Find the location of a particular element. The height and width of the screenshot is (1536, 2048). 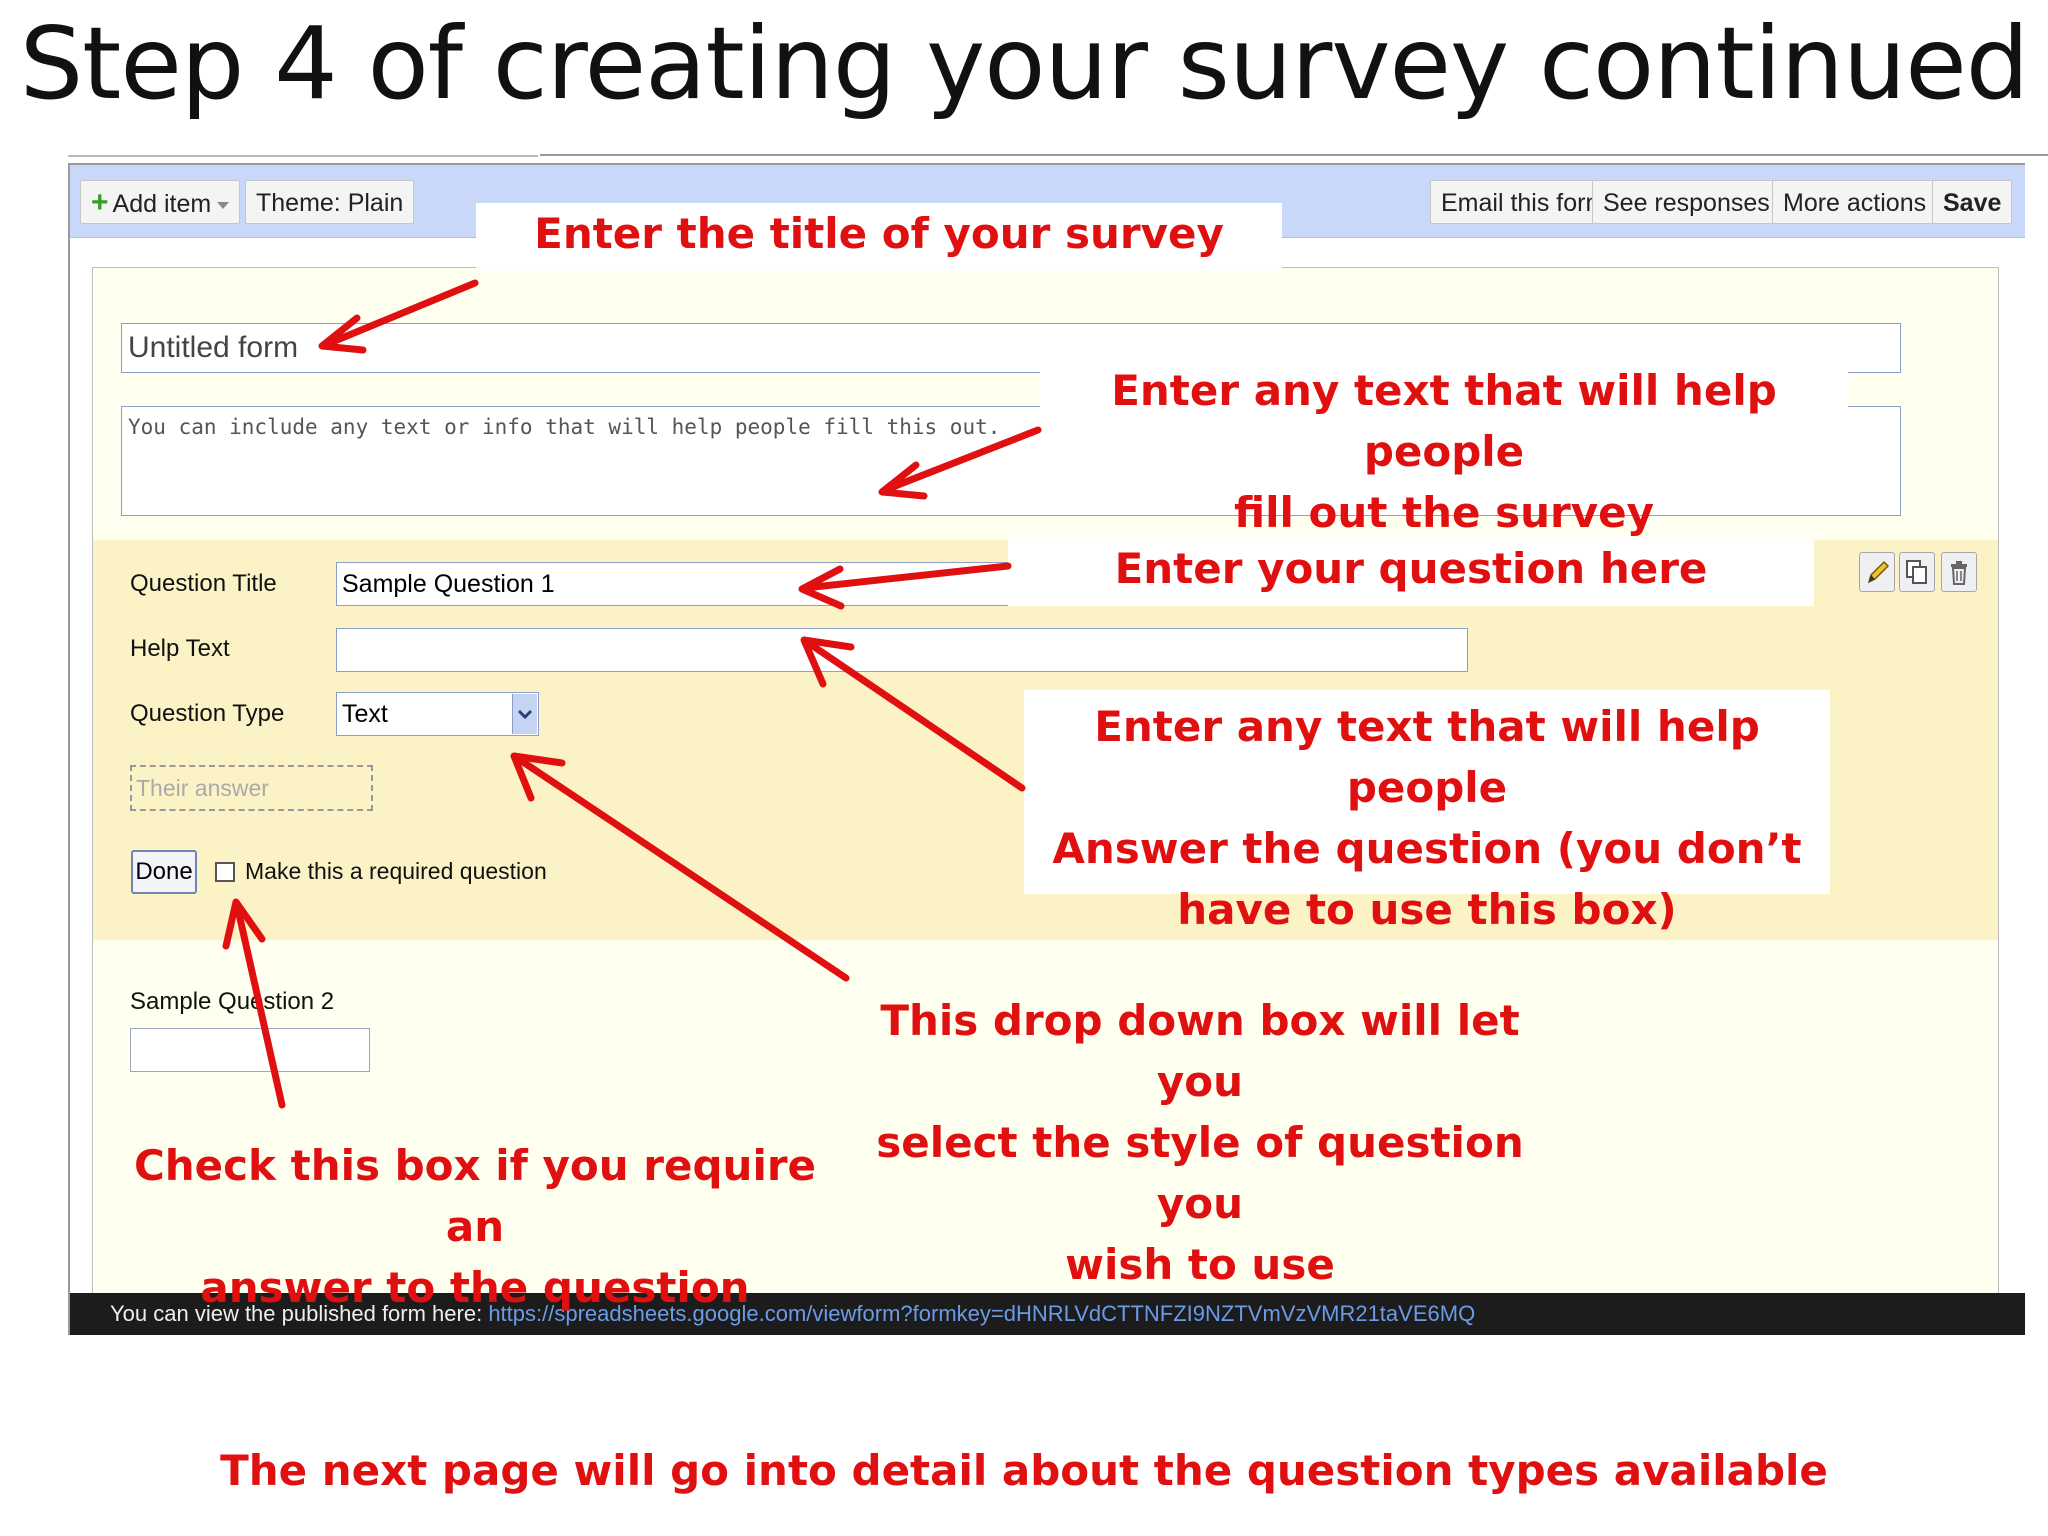

callout-question: Enter your question here is located at coordinates (1411, 572).